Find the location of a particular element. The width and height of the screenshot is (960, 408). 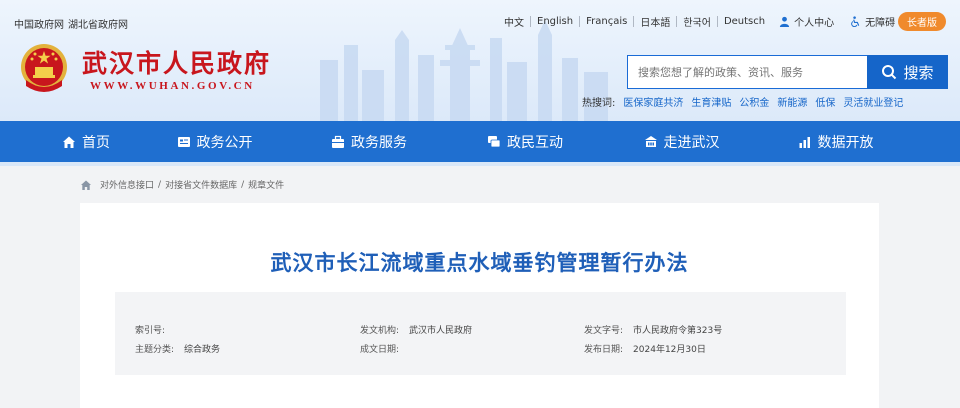

link-gov-cn: 中国政府网 is located at coordinates (39, 23).